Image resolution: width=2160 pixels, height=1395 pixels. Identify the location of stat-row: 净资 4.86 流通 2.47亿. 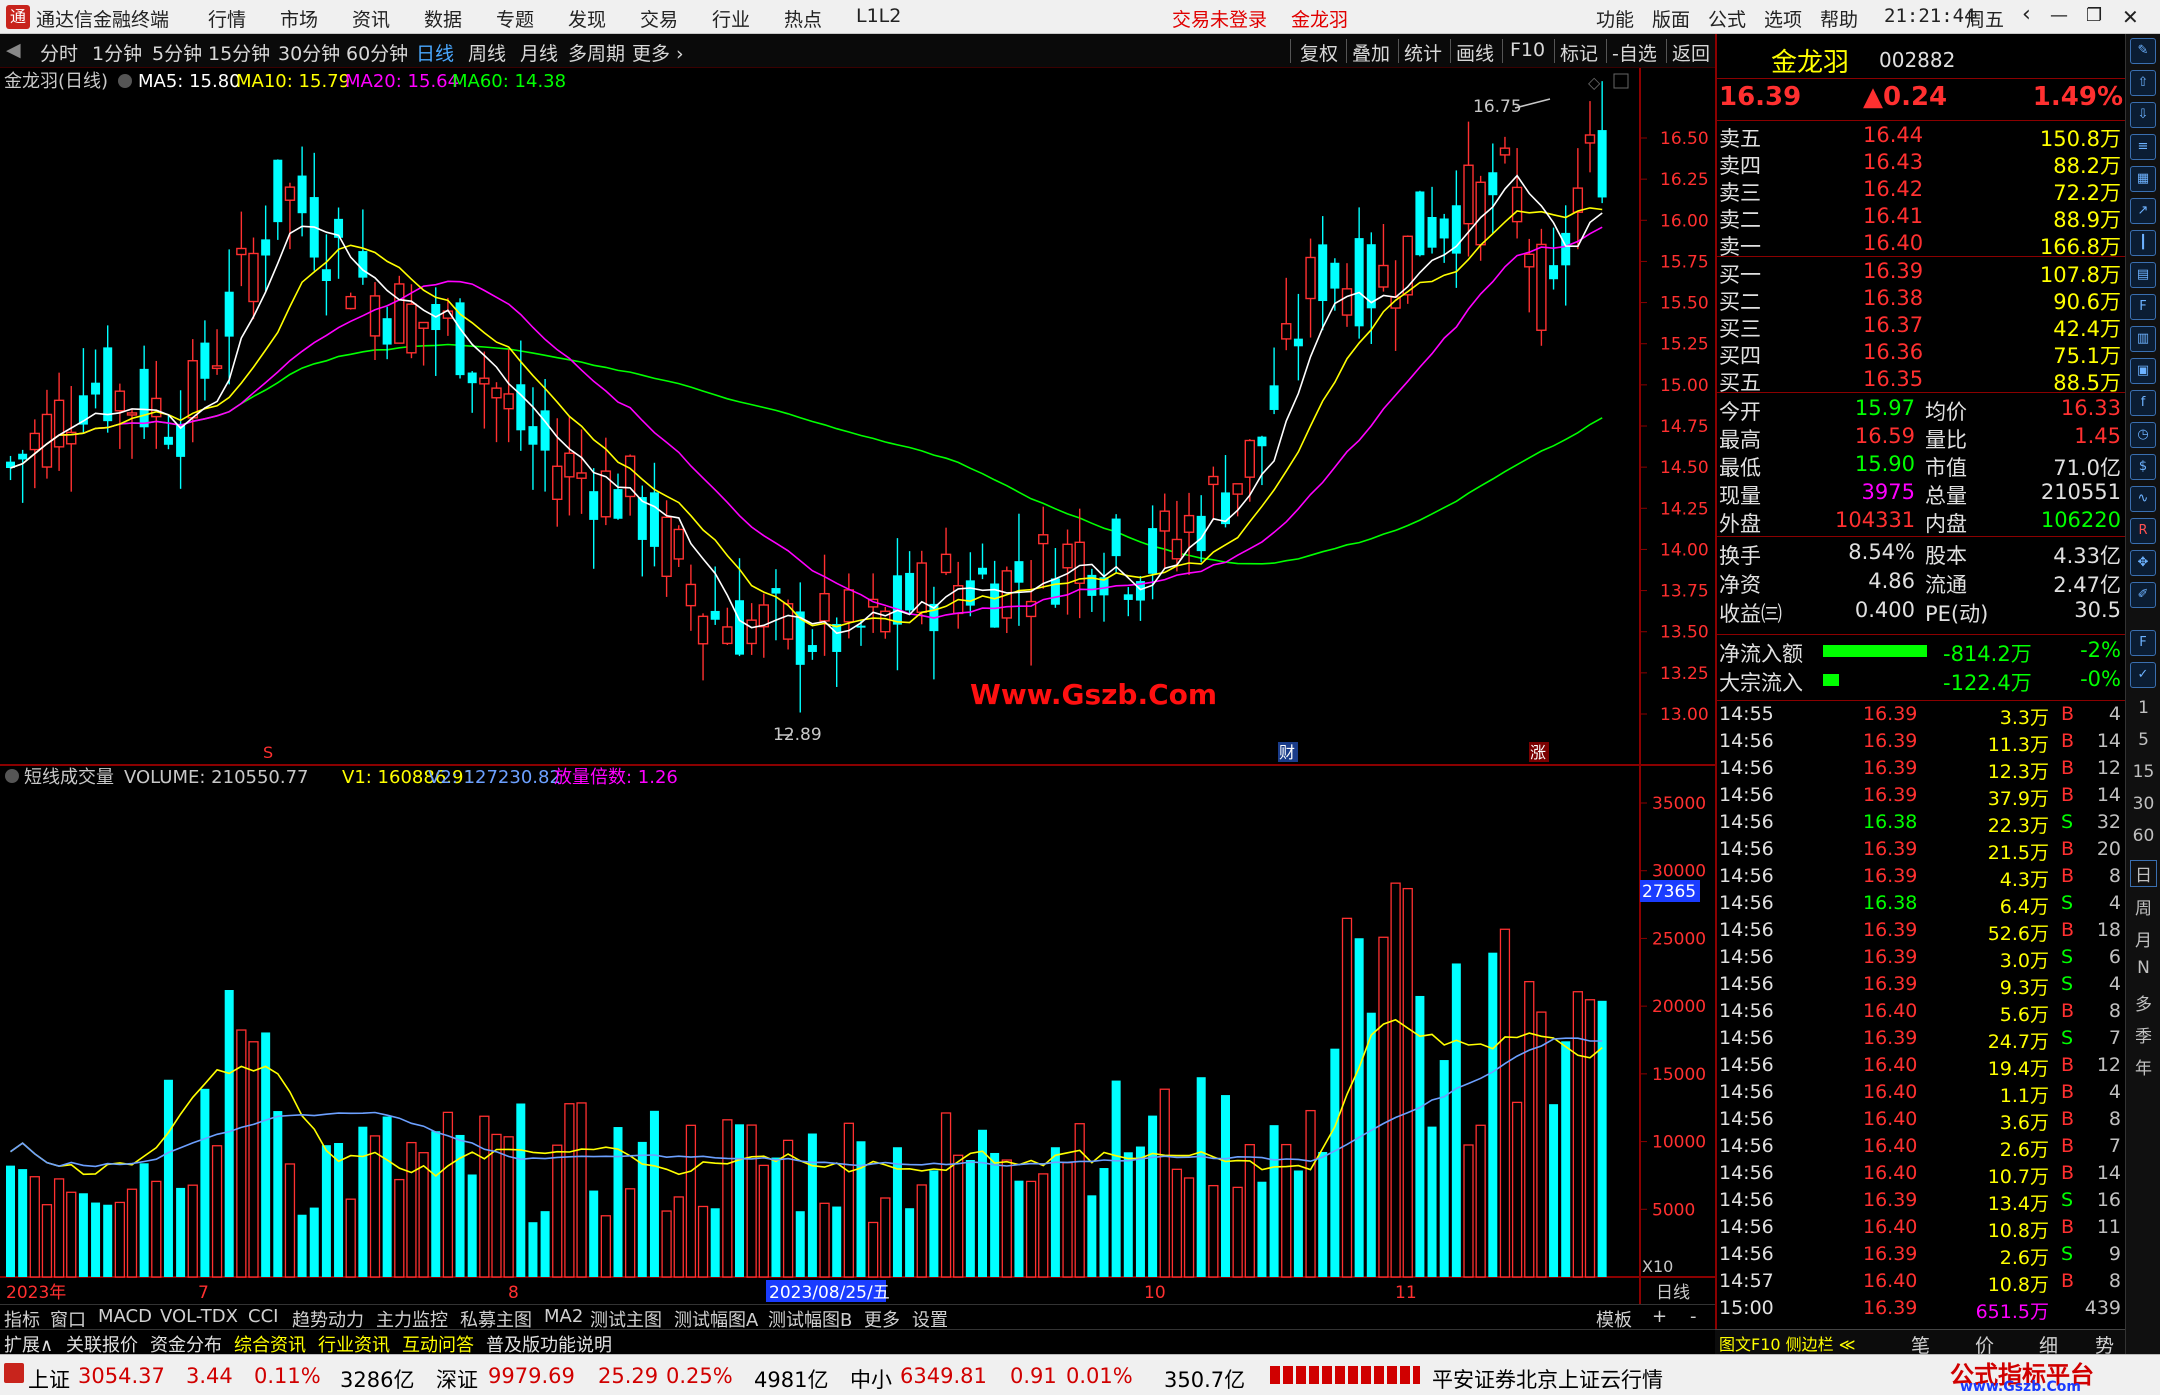
(1922, 583).